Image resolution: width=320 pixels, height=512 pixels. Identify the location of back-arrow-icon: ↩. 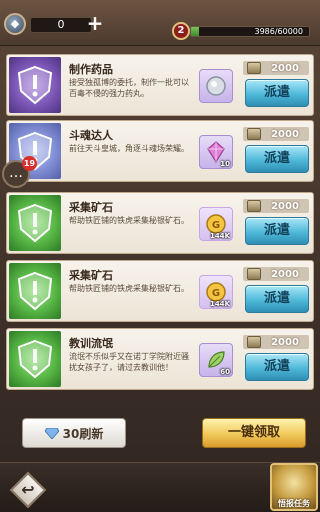
(28, 489).